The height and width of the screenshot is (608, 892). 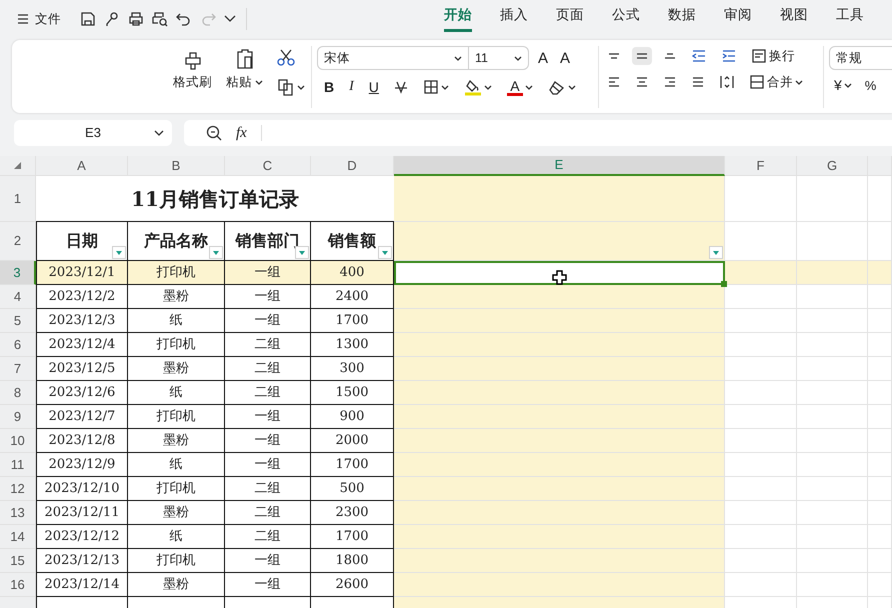 What do you see at coordinates (18, 393) in the screenshot?
I see `row-number: 8` at bounding box center [18, 393].